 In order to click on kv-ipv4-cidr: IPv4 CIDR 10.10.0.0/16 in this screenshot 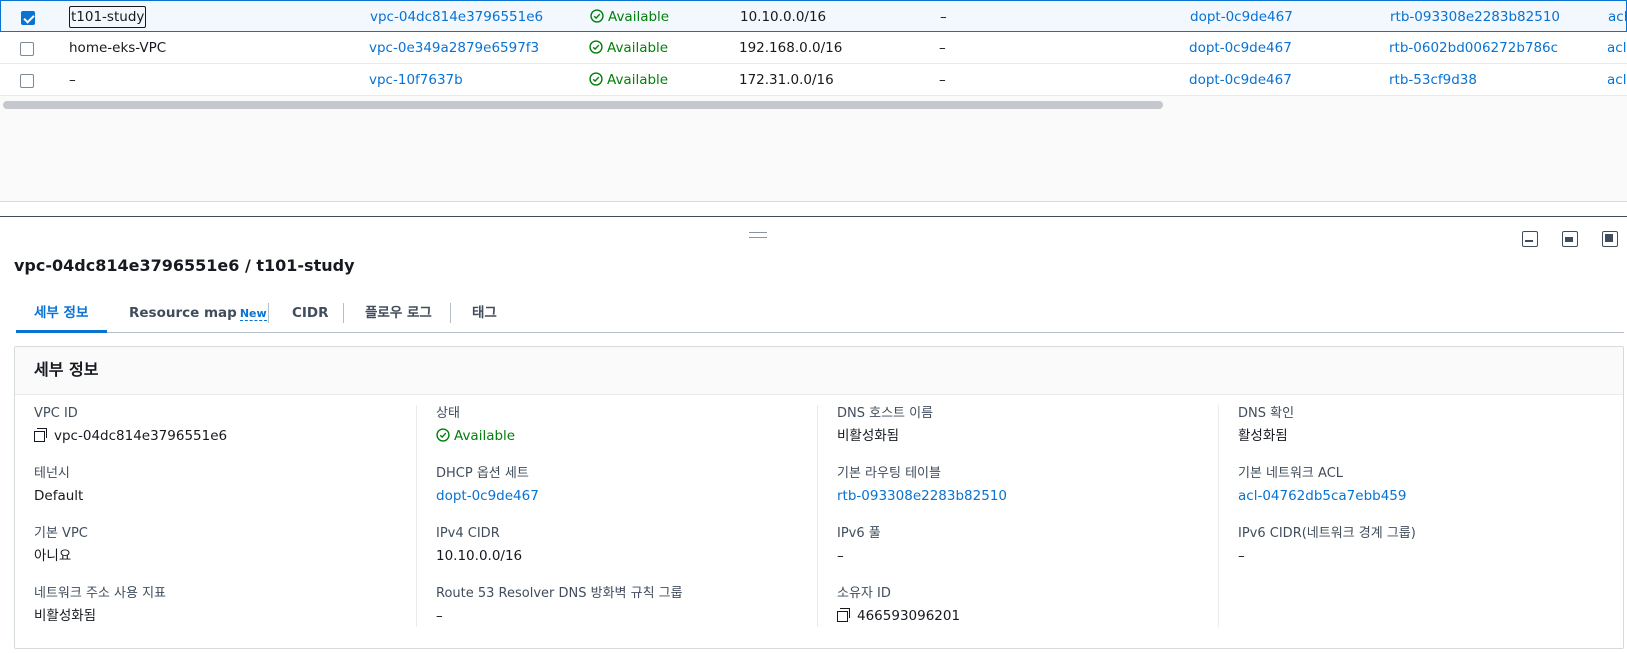, I will do `click(479, 545)`.